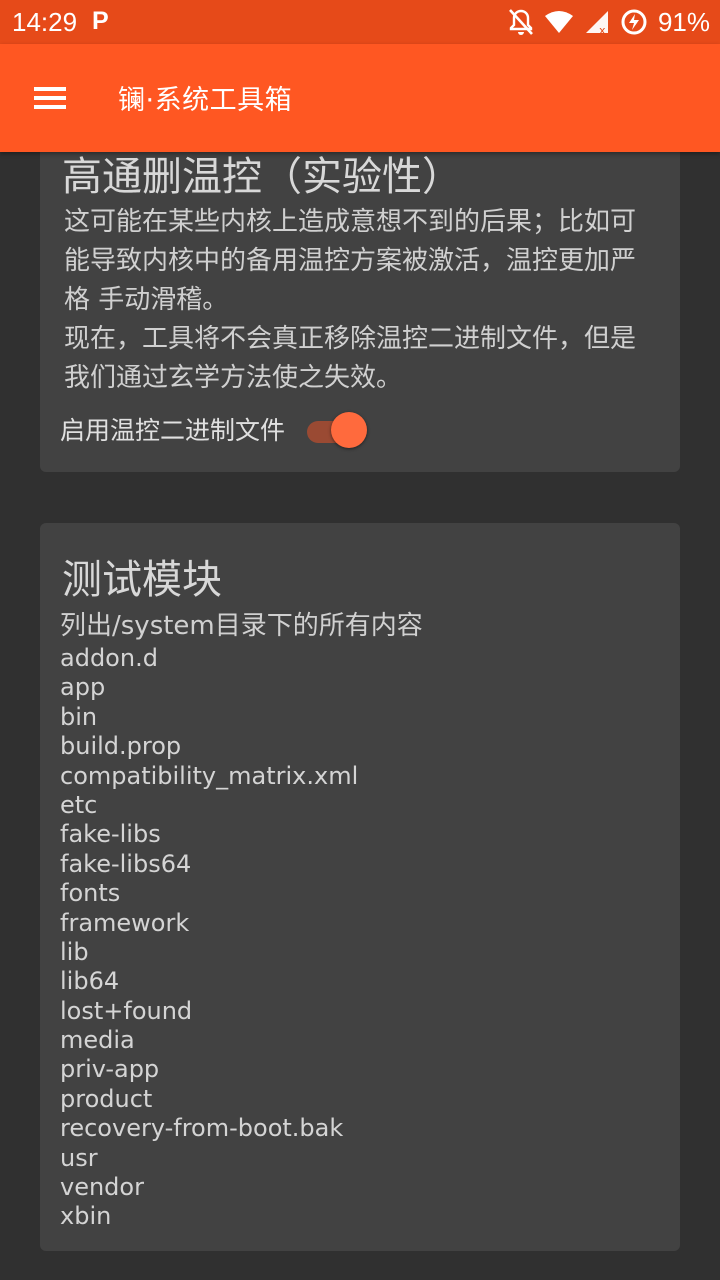 This screenshot has width=720, height=1280. I want to click on list-item: compatibility_matrix.xml, so click(209, 775).